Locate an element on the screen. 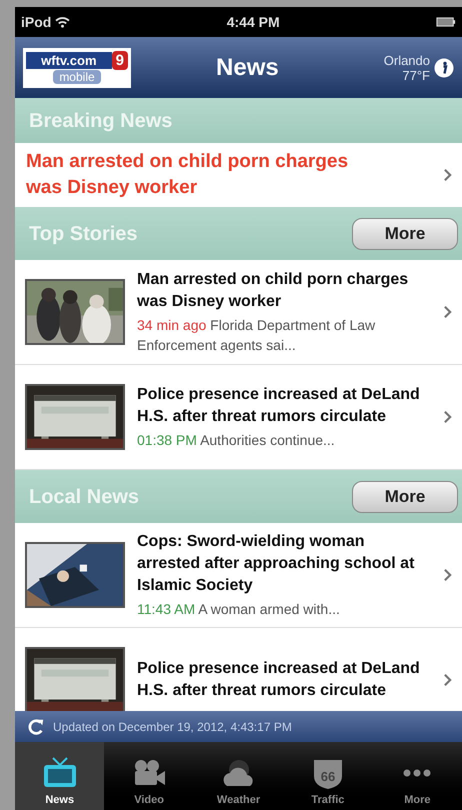 Image resolution: width=462 pixels, height=810 pixels. logo-channel: 9 is located at coordinates (120, 60).